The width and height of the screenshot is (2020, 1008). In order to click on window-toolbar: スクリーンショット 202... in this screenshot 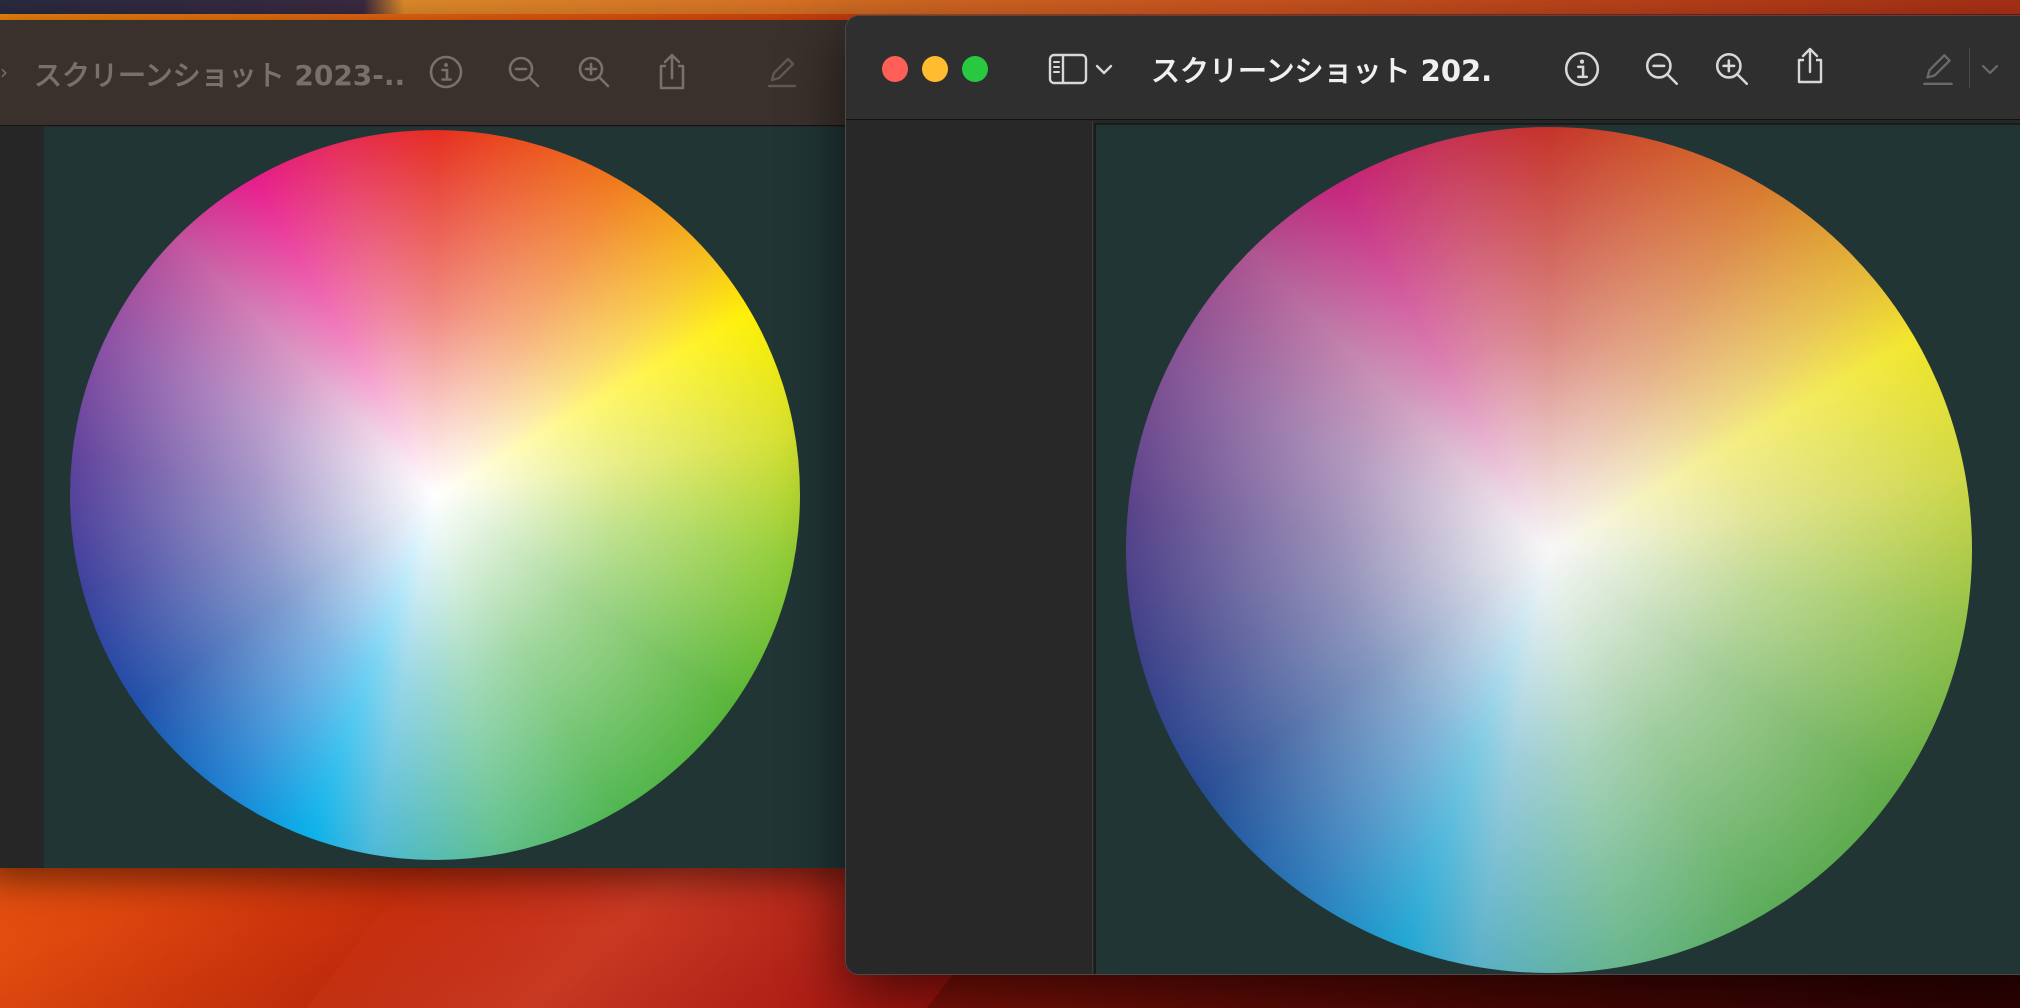, I will do `click(1433, 68)`.